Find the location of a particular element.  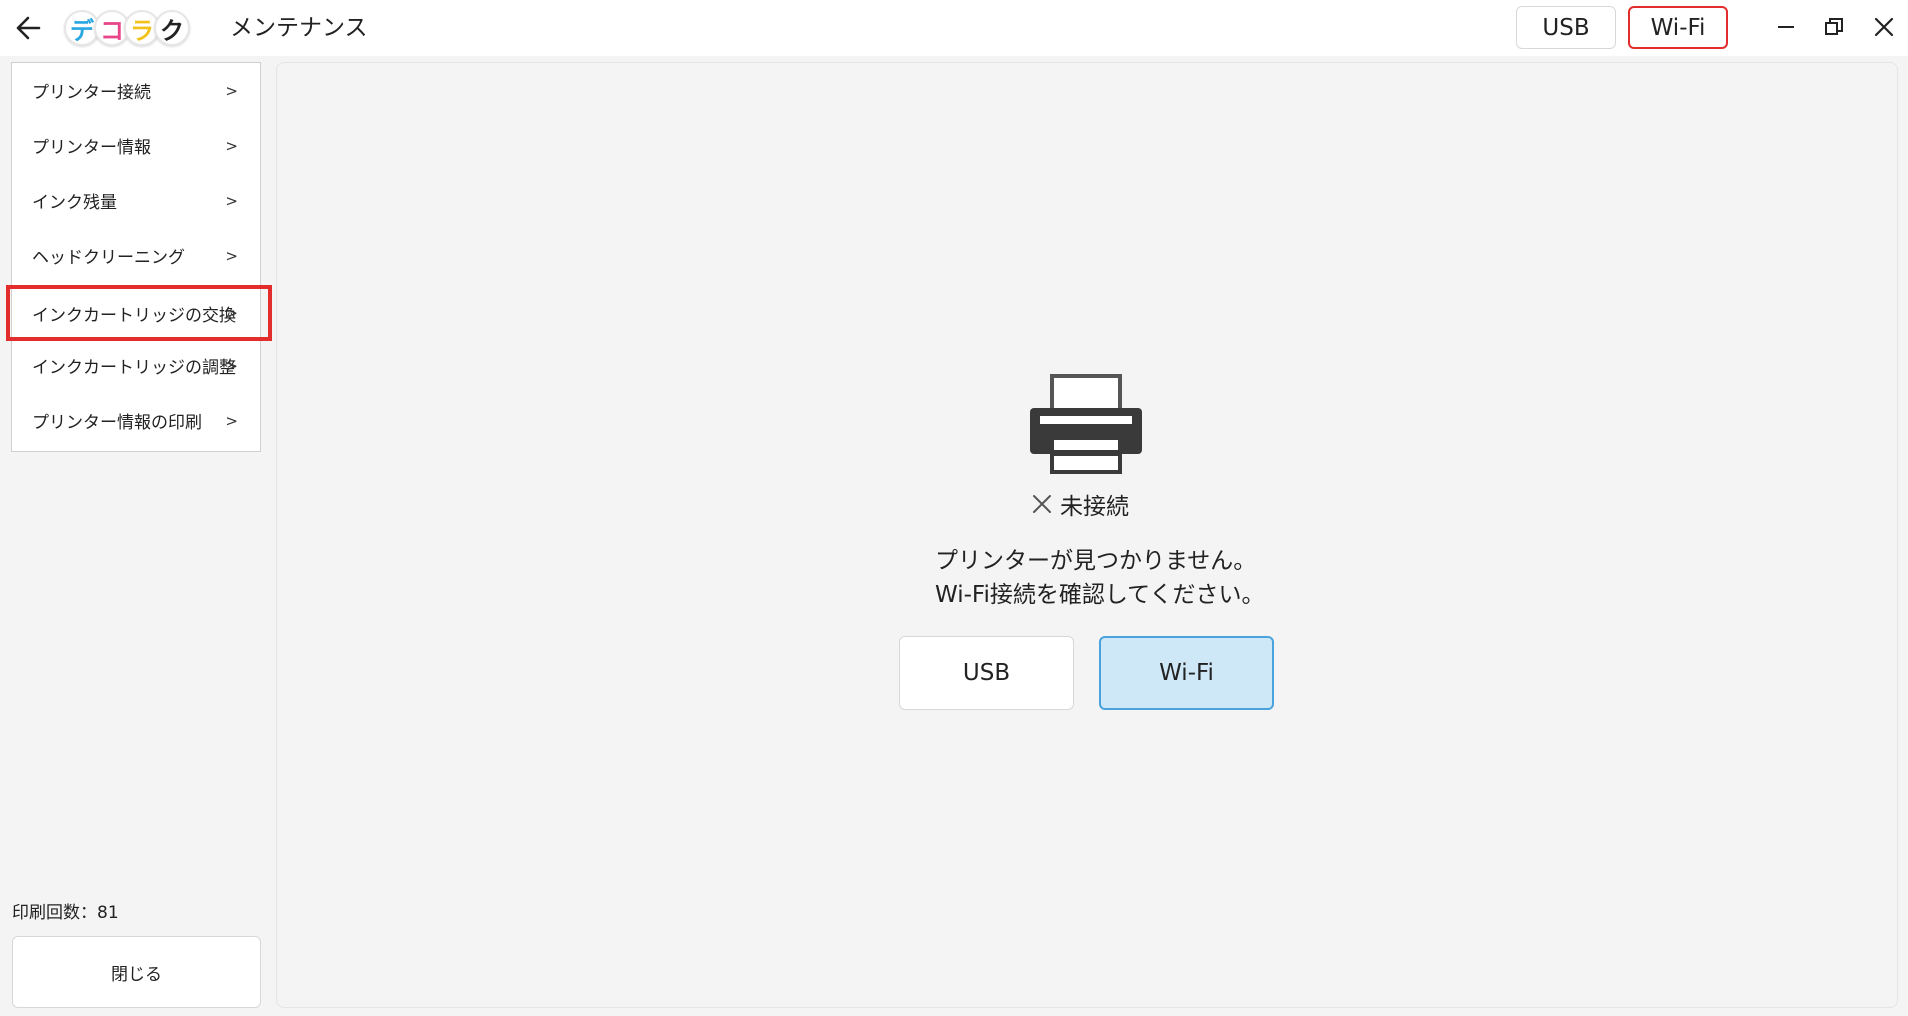

wifi-button: Wi-Fi is located at coordinates (1186, 673).